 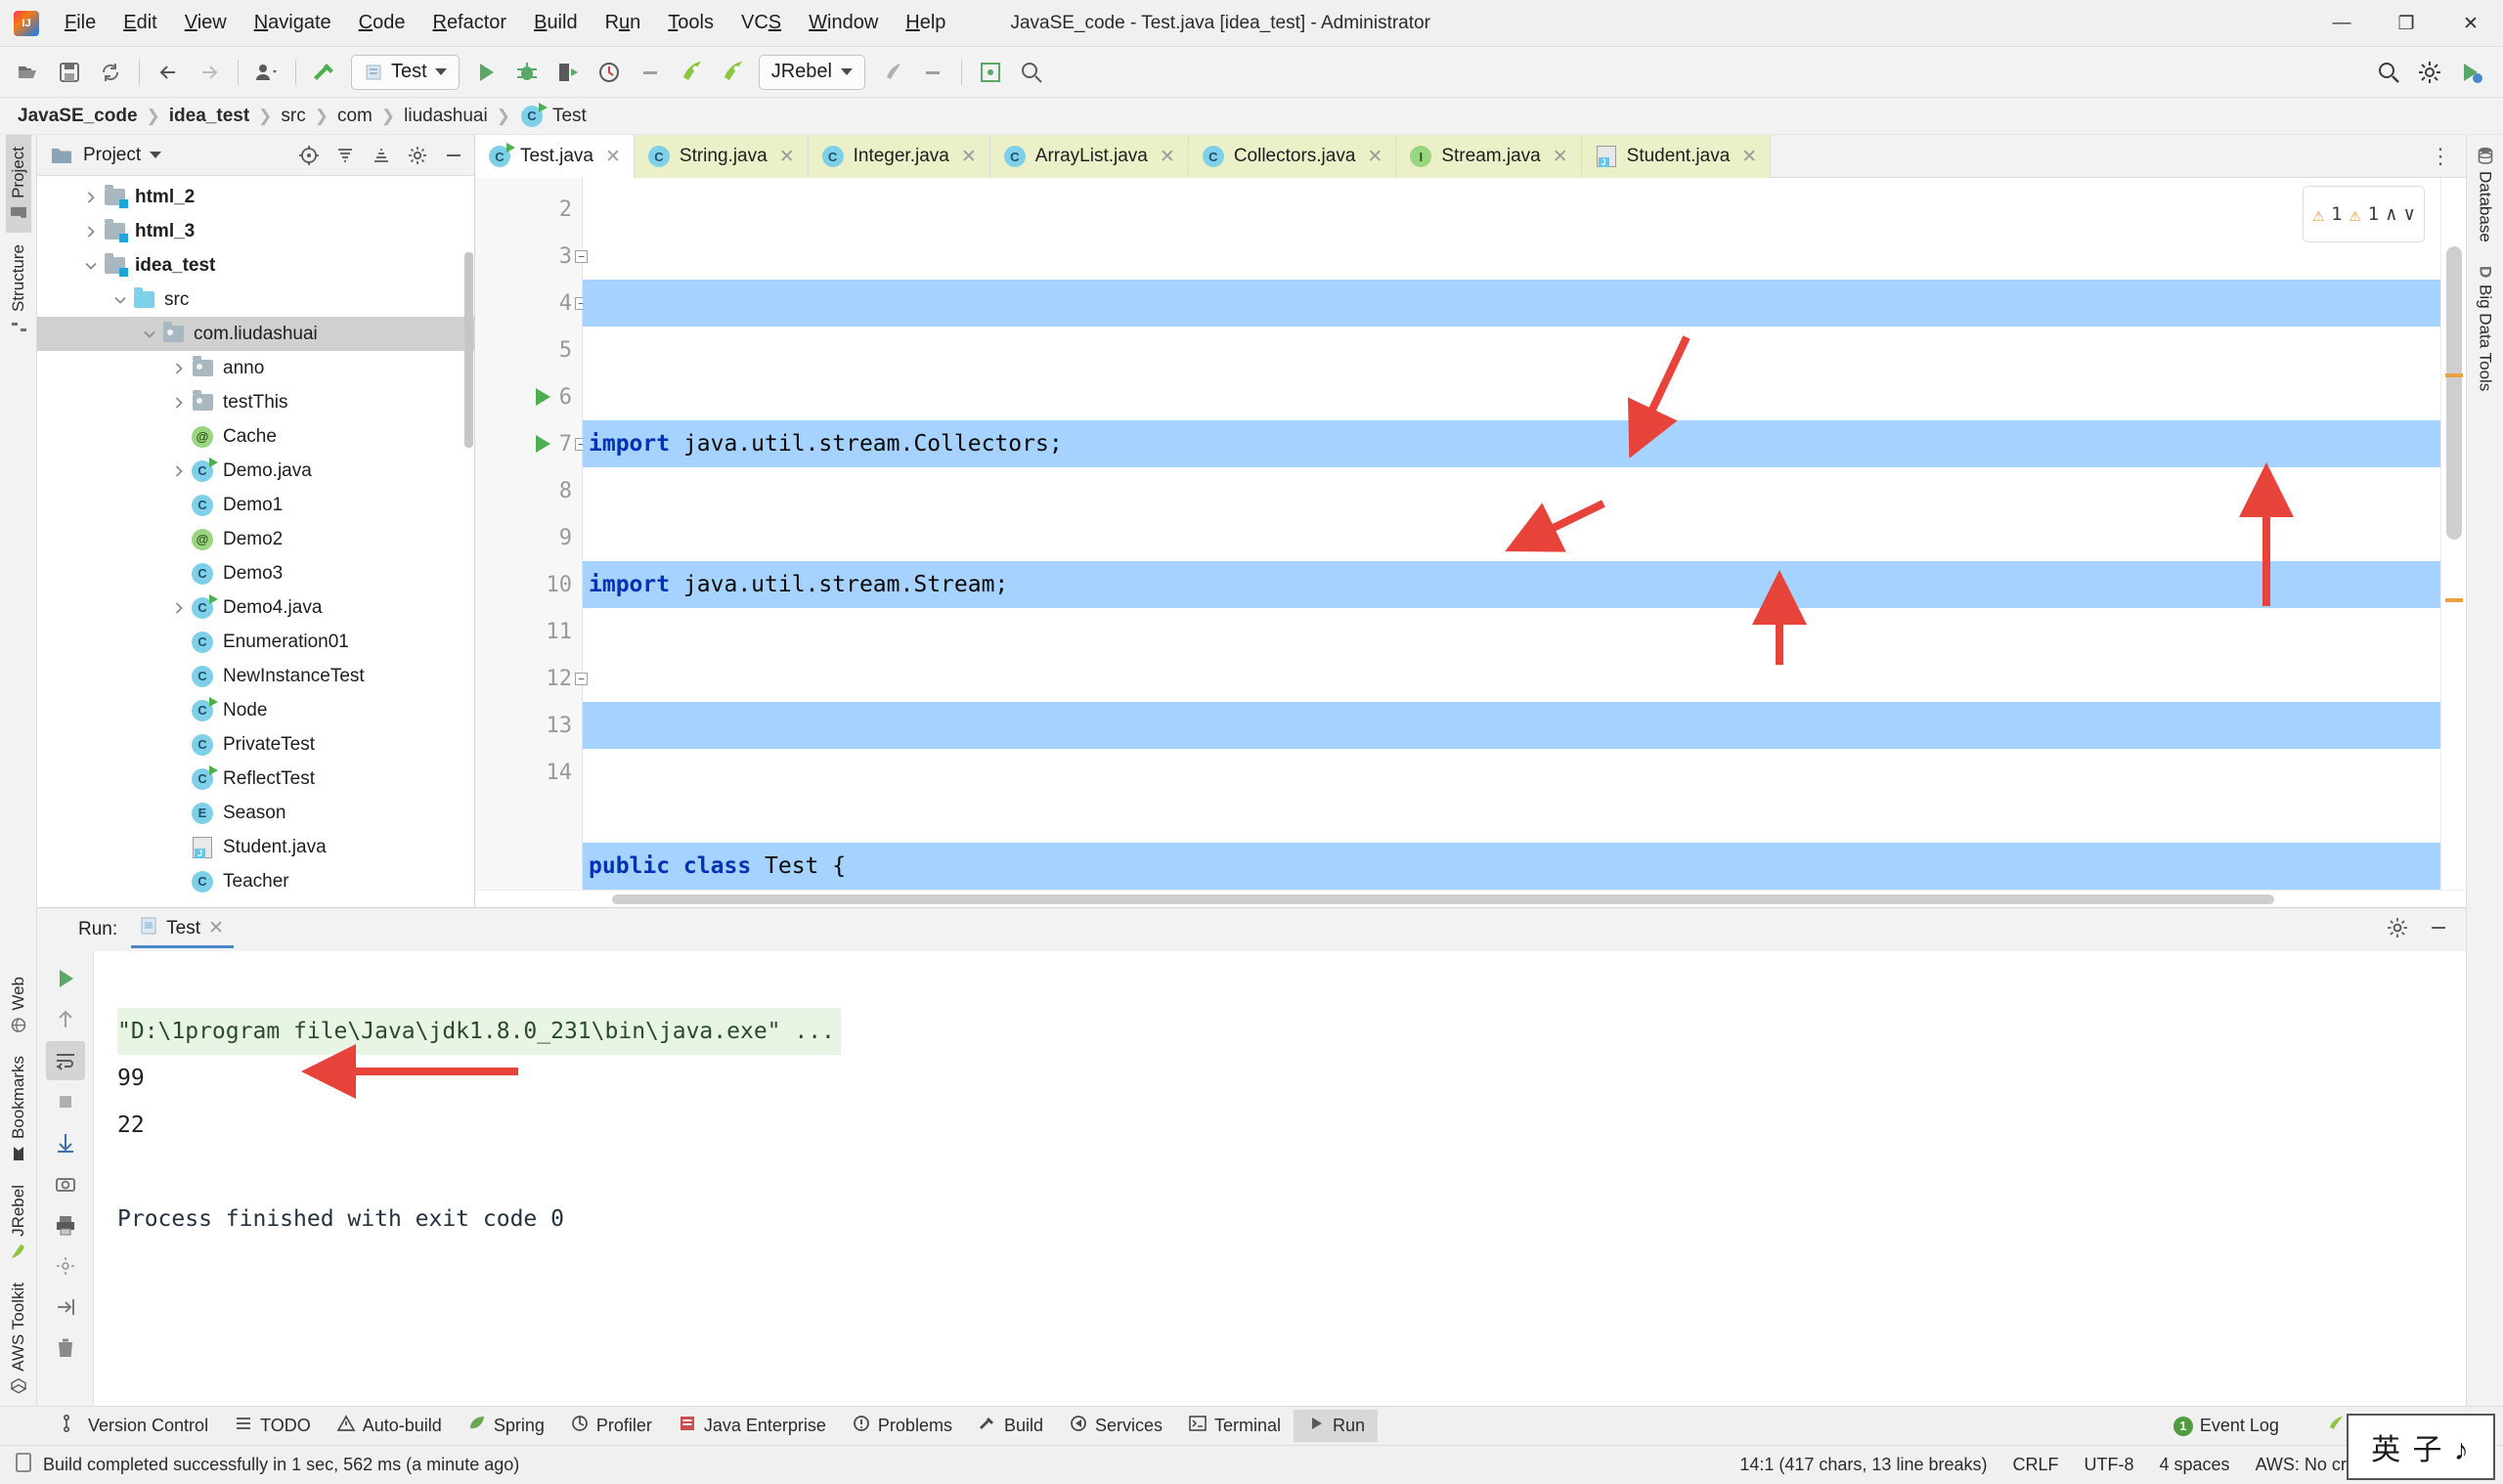 What do you see at coordinates (209, 72) in the screenshot?
I see `forward-icon` at bounding box center [209, 72].